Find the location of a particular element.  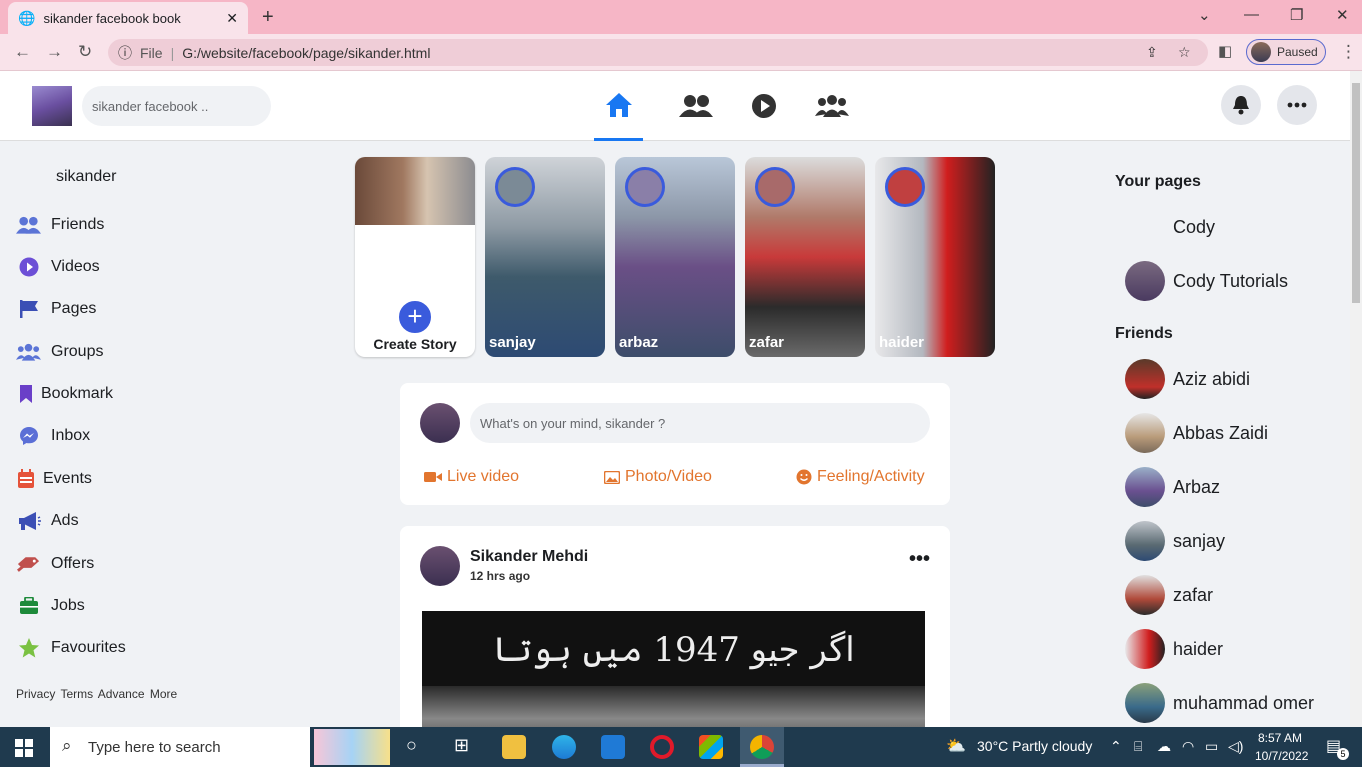

main-nav is located at coordinates (730, 106).